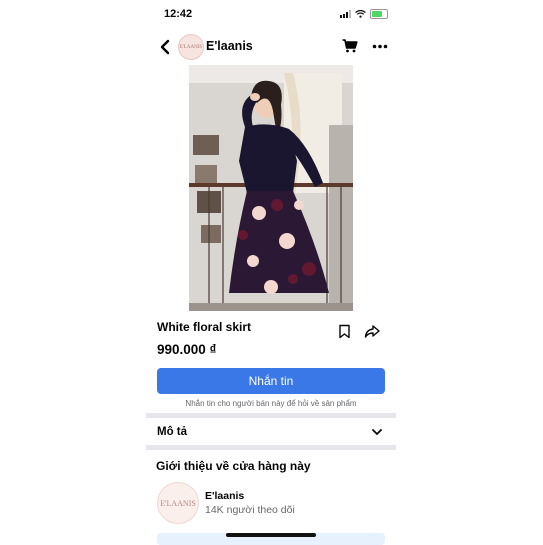 The width and height of the screenshot is (543, 545). Describe the element at coordinates (345, 14) in the screenshot. I see `signal-icon` at that location.